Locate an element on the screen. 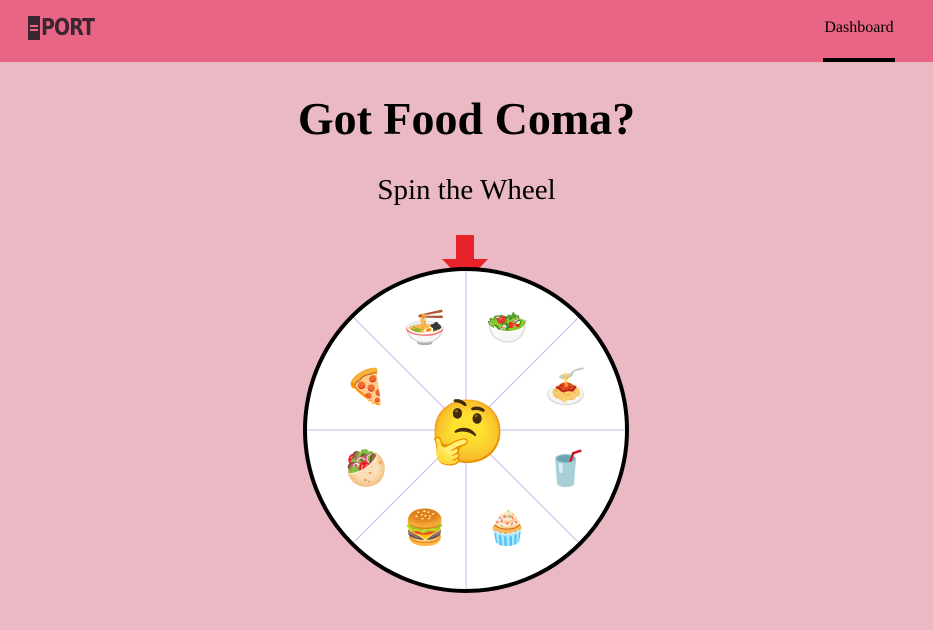 This screenshot has width=933, height=630. page-title: Got Food Coma? is located at coordinates (466, 118).